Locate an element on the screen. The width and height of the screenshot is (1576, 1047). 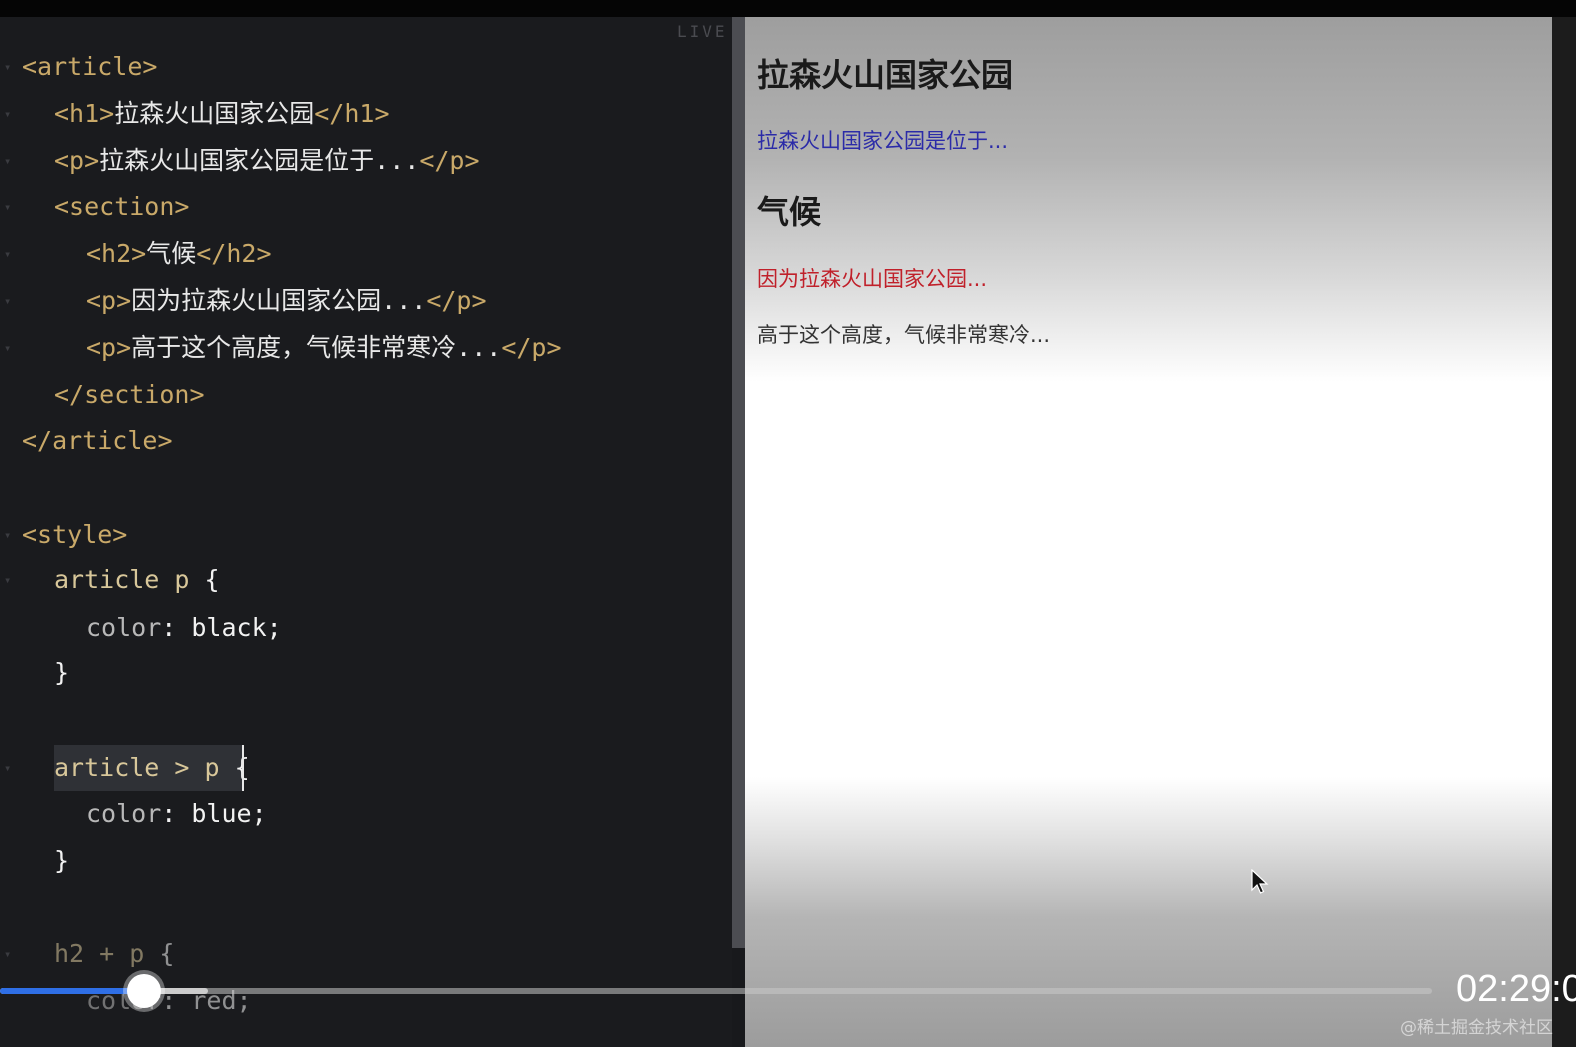
code-text: <p>高于这个高度，气候非常寒冷...</p> is located at coordinates (324, 348).